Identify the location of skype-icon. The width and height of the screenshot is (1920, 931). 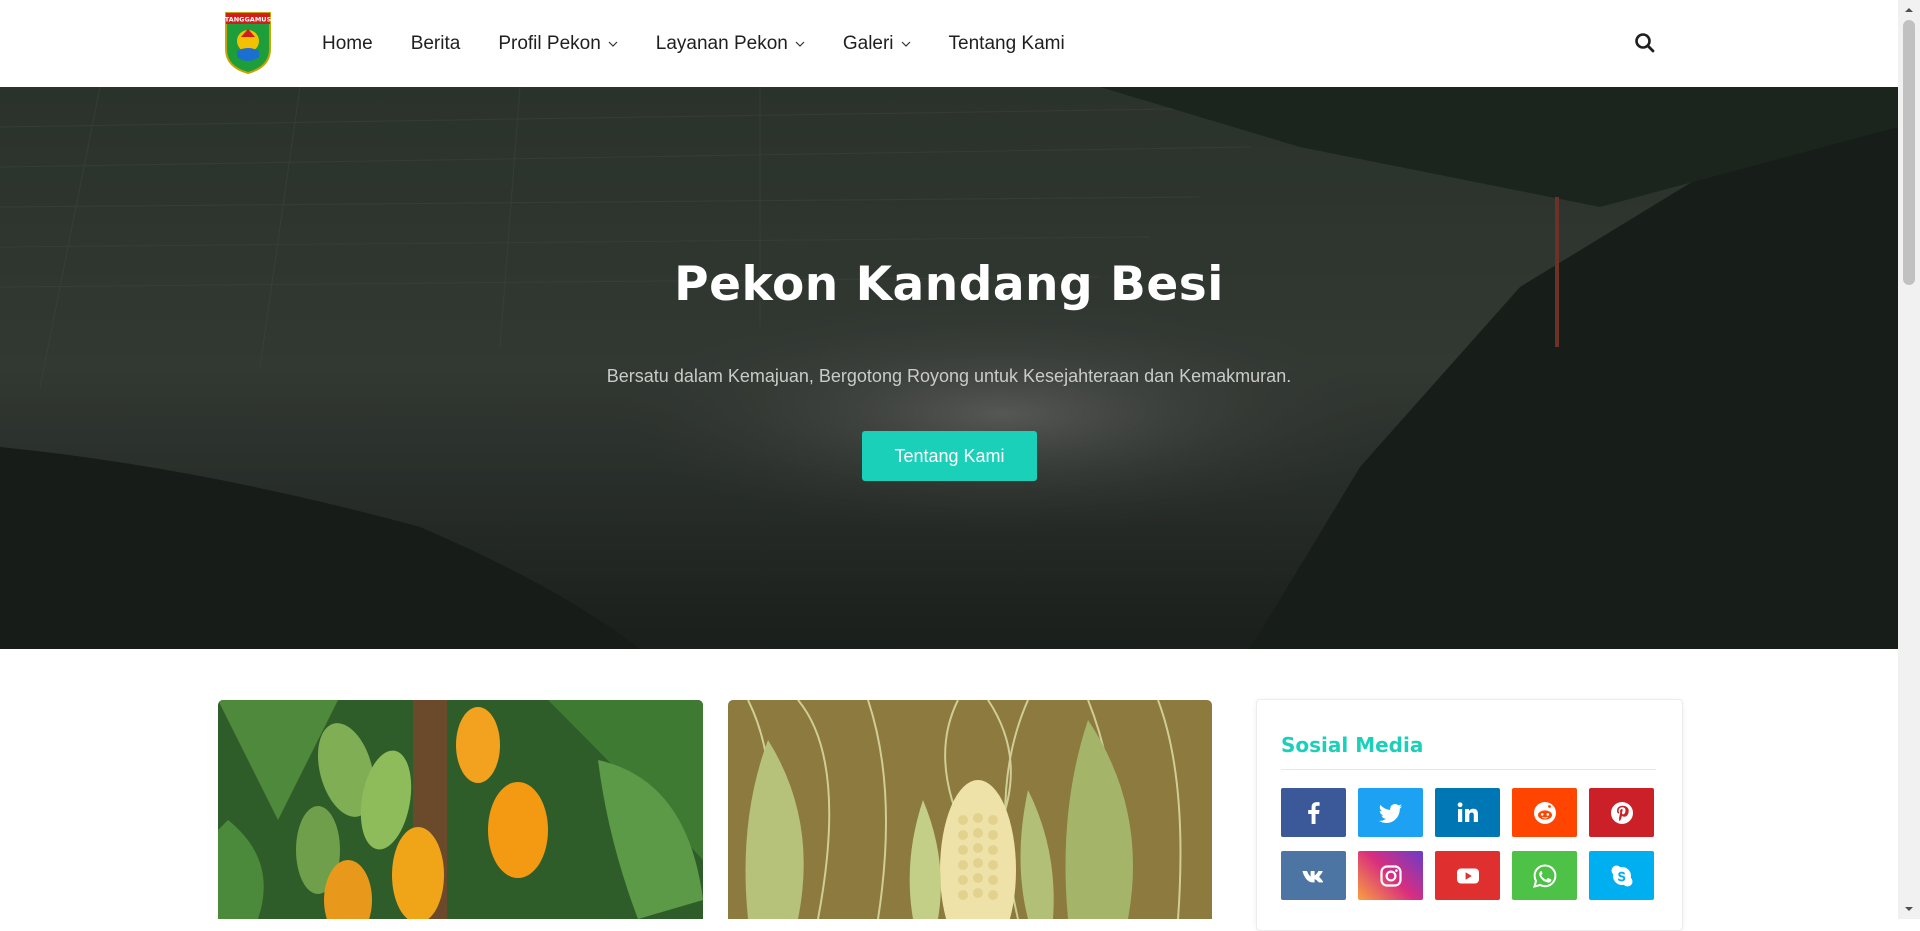
(1621, 875).